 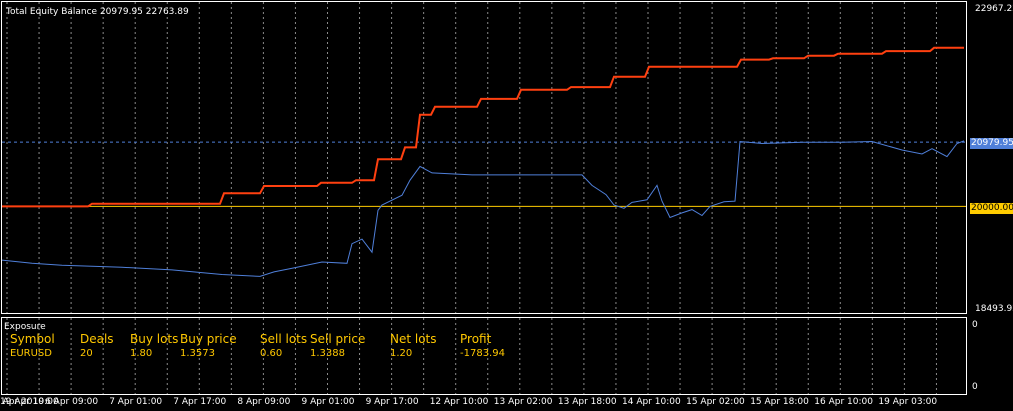 I want to click on exposure-title: Exposure, so click(x=25, y=327).